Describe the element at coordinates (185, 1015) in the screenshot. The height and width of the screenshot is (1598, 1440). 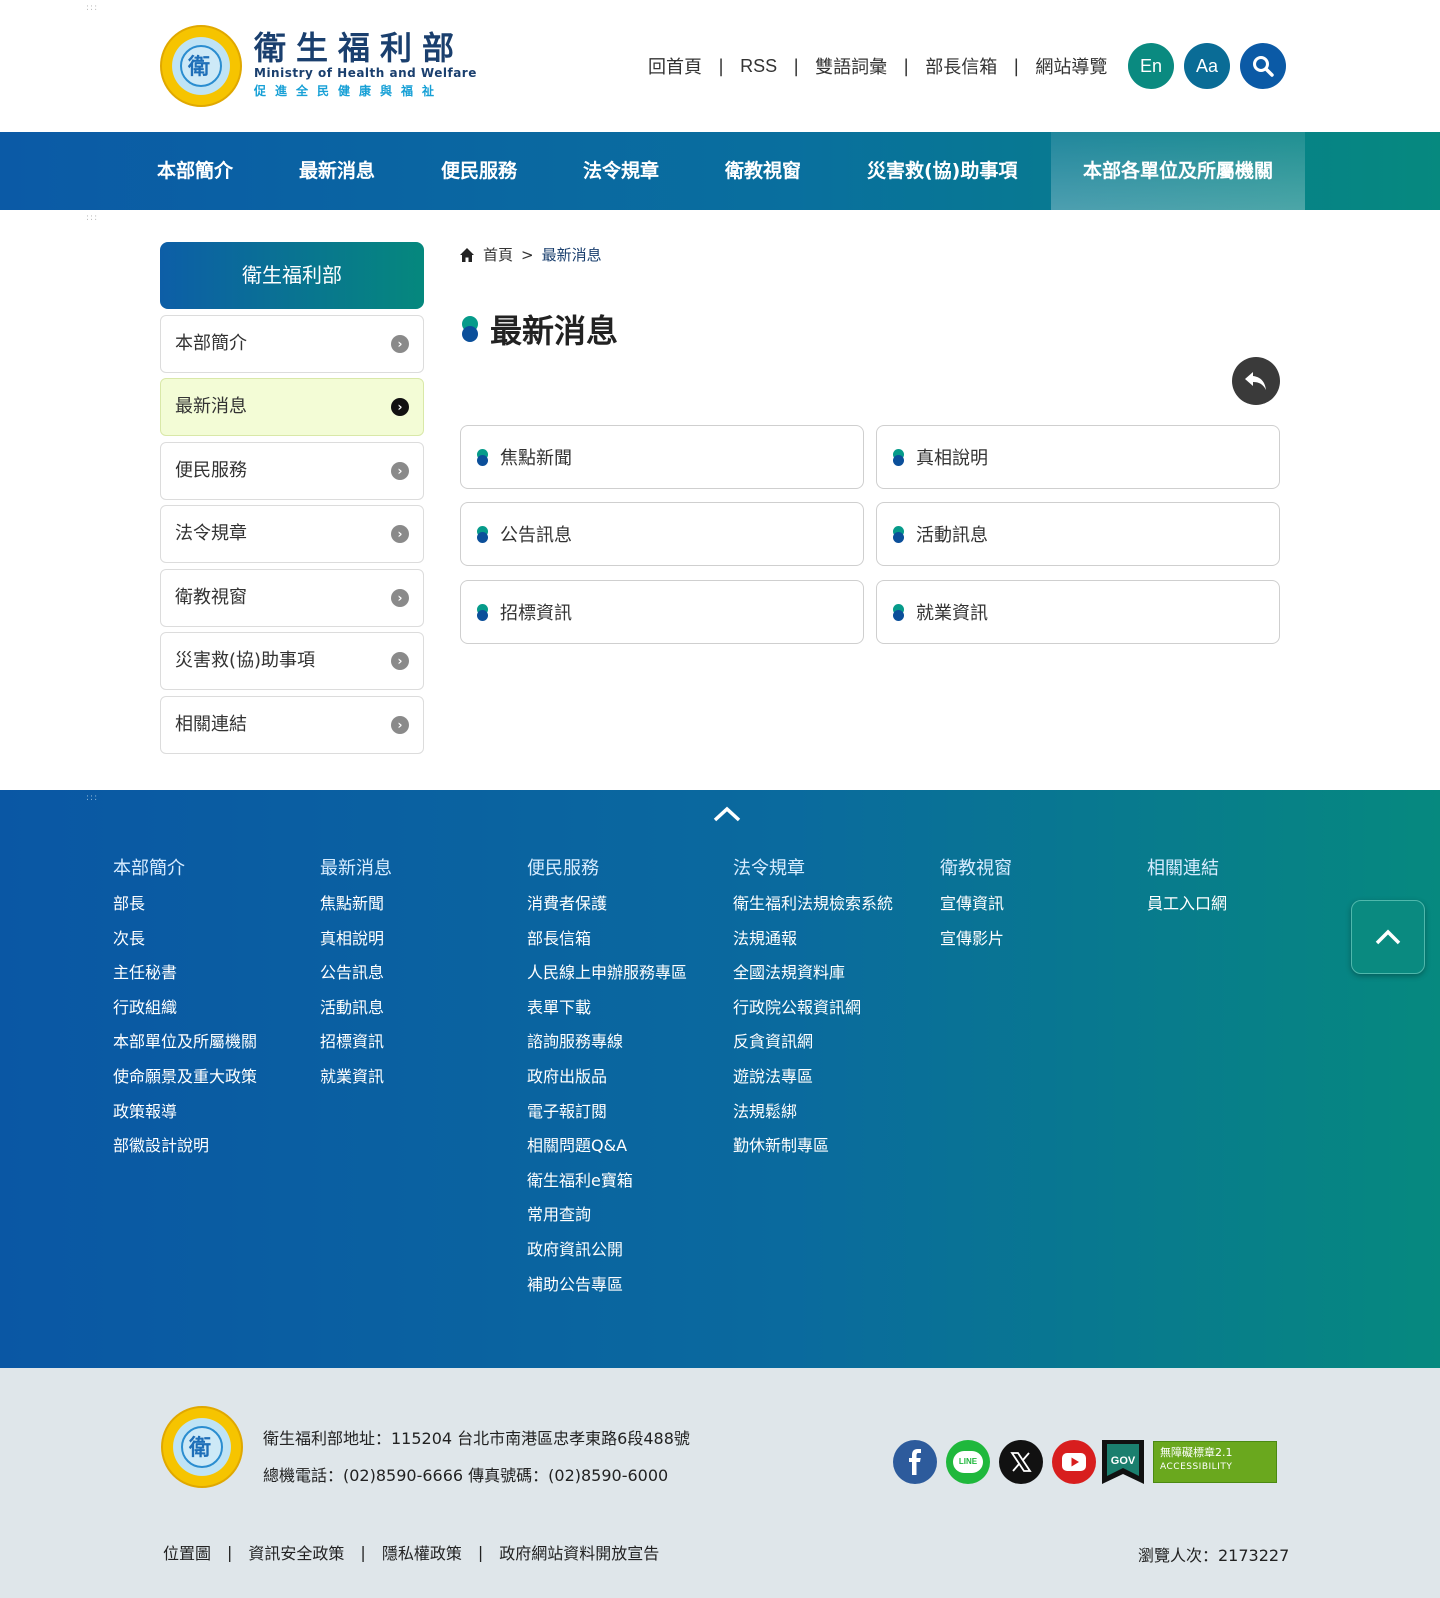
I see `footer-link: 行政組織` at that location.